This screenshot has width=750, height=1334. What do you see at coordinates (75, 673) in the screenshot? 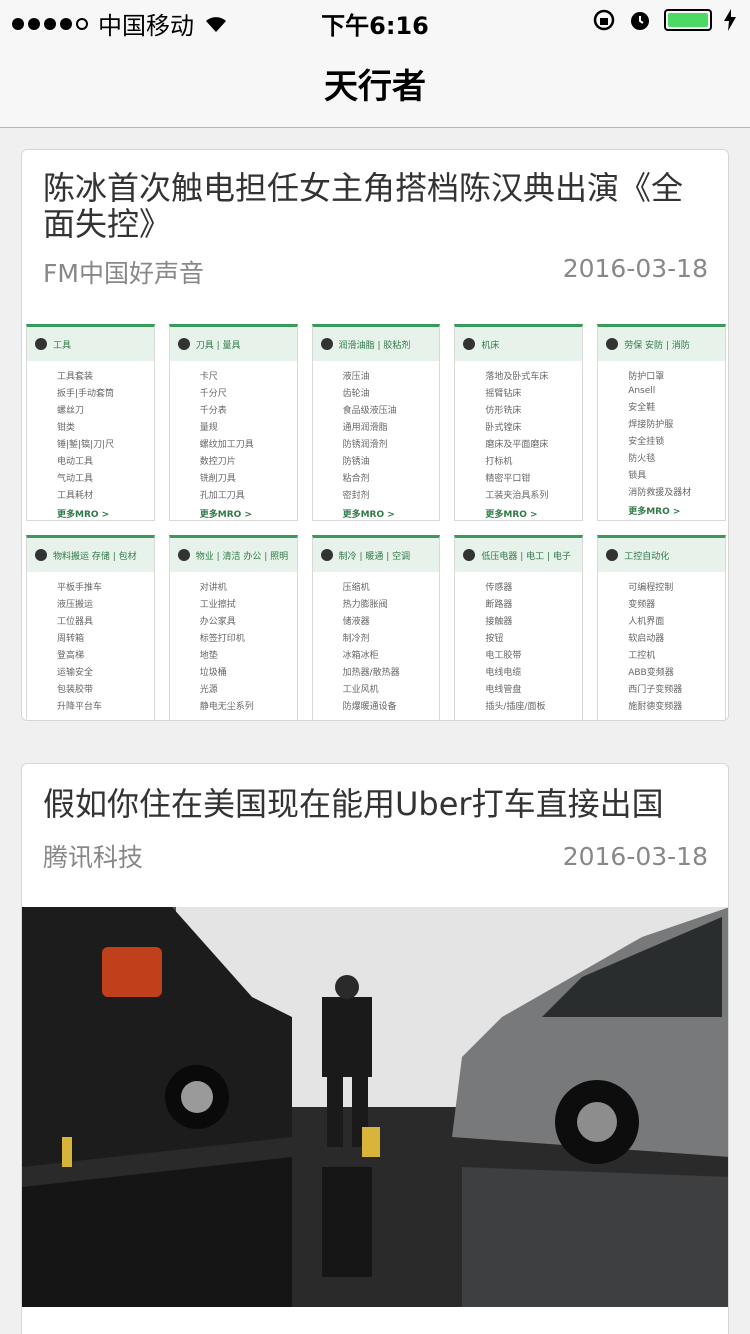
I see `mro-item: 运输安全` at bounding box center [75, 673].